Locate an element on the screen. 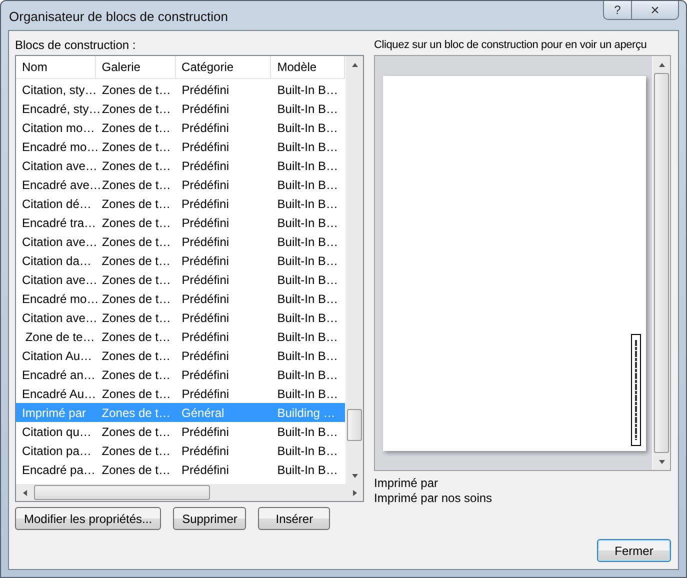 Image resolution: width=687 pixels, height=578 pixels. column-header: Galerie is located at coordinates (136, 67).